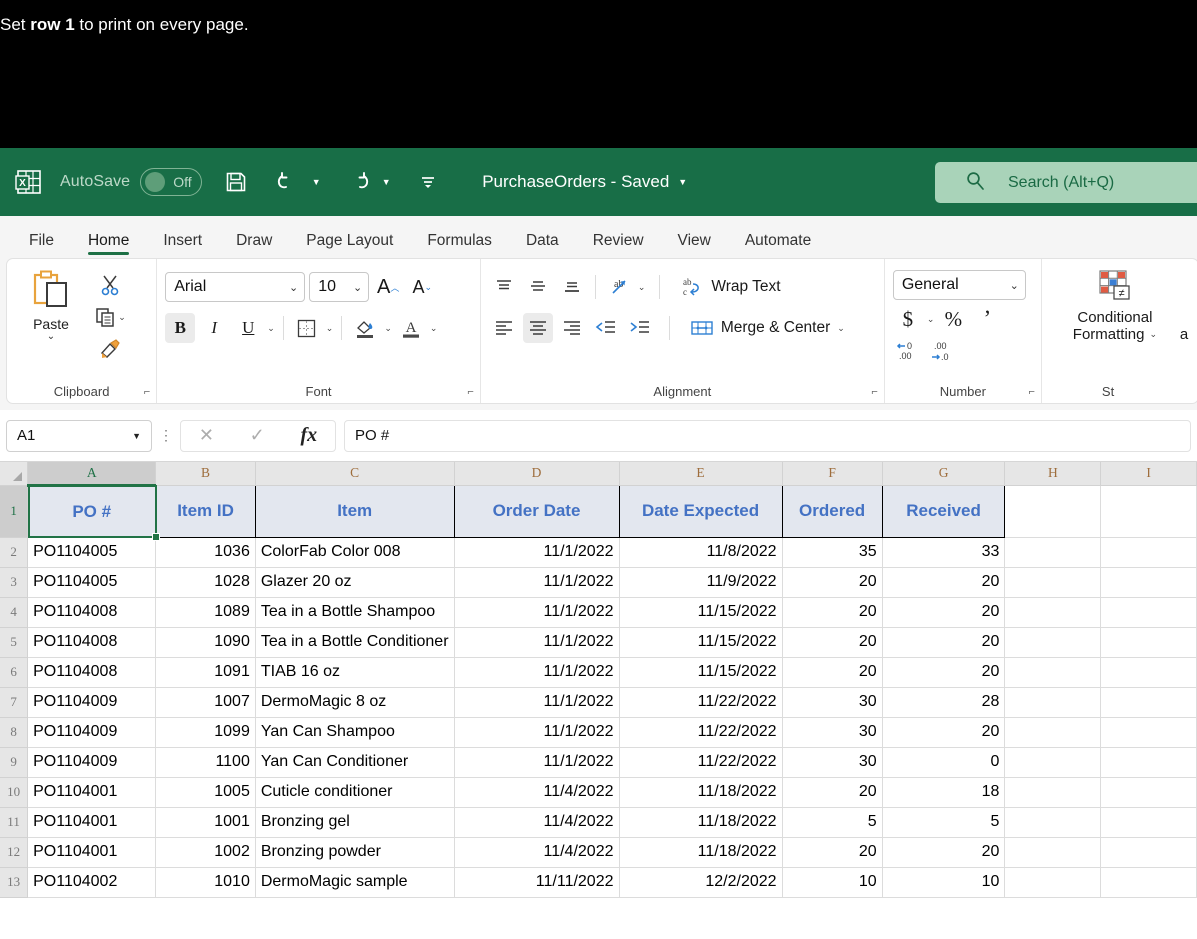 This screenshot has height=939, width=1197. What do you see at coordinates (832, 552) in the screenshot?
I see `cell-f2: 35` at bounding box center [832, 552].